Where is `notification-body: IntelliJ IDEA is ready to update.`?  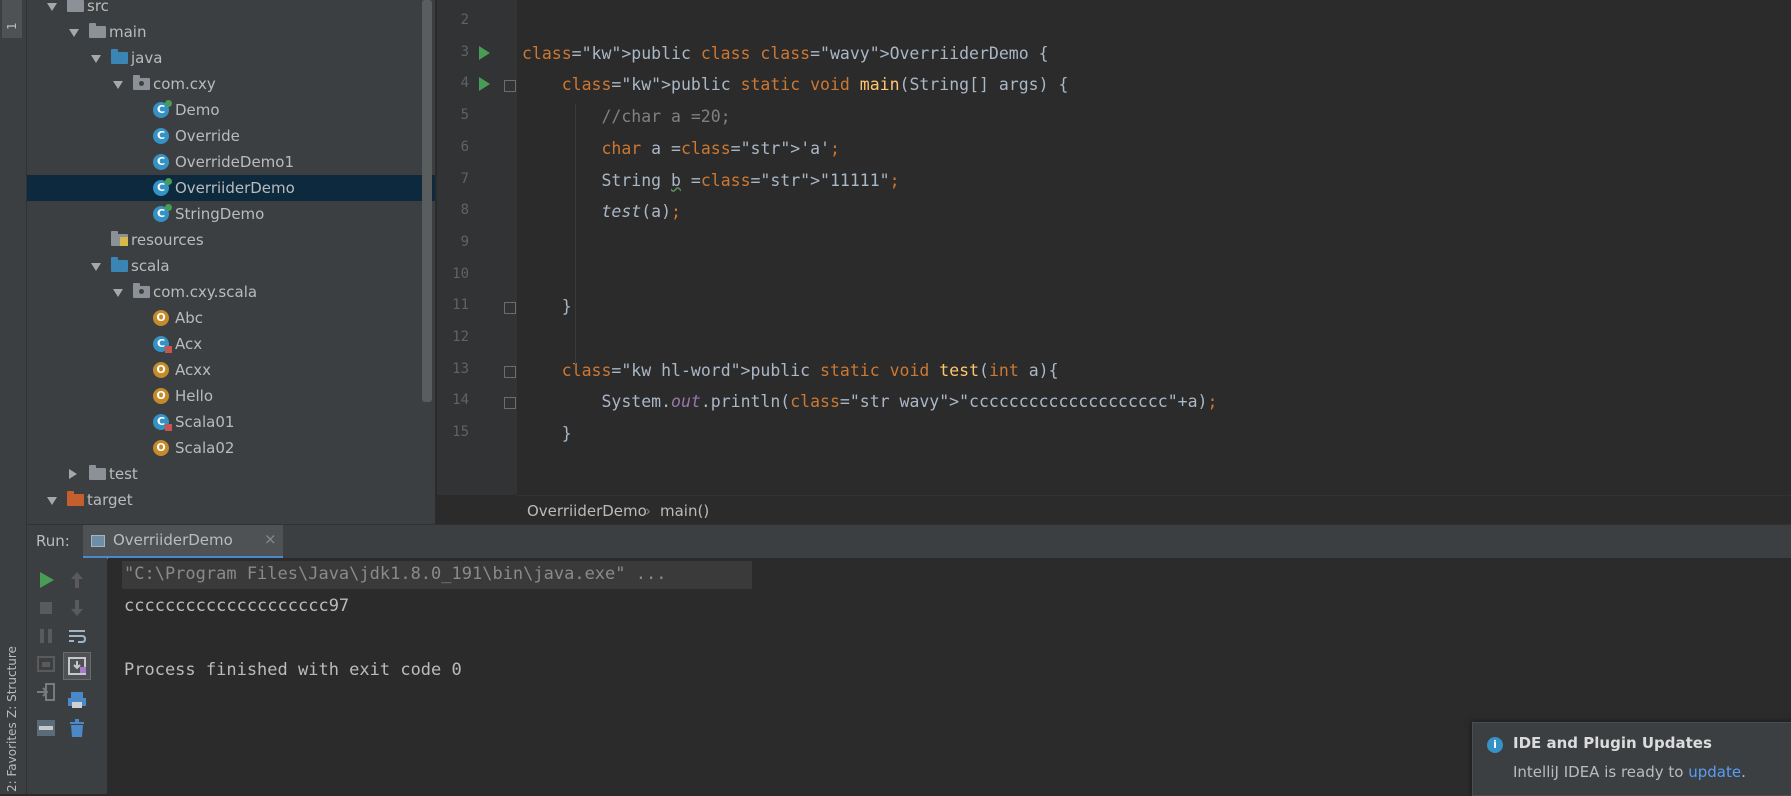
notification-body: IntelliJ IDEA is ready to update. is located at coordinates (1629, 772).